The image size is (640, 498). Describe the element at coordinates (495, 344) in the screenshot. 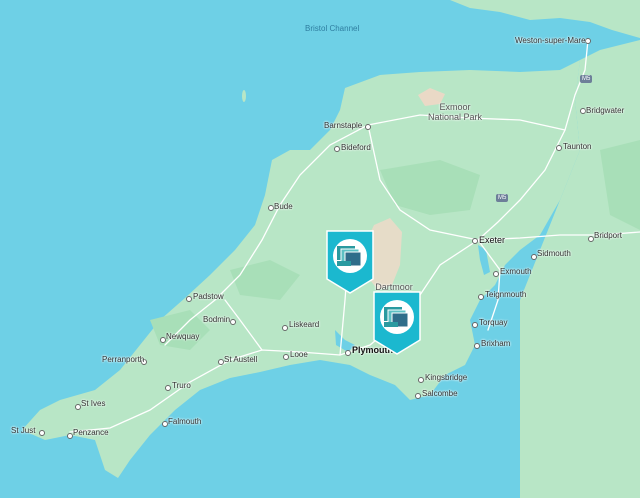

I see `place-label-brixham: Brixham` at that location.